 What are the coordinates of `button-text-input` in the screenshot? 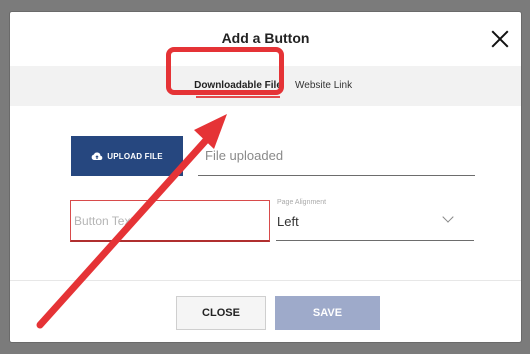 It's located at (170, 221).